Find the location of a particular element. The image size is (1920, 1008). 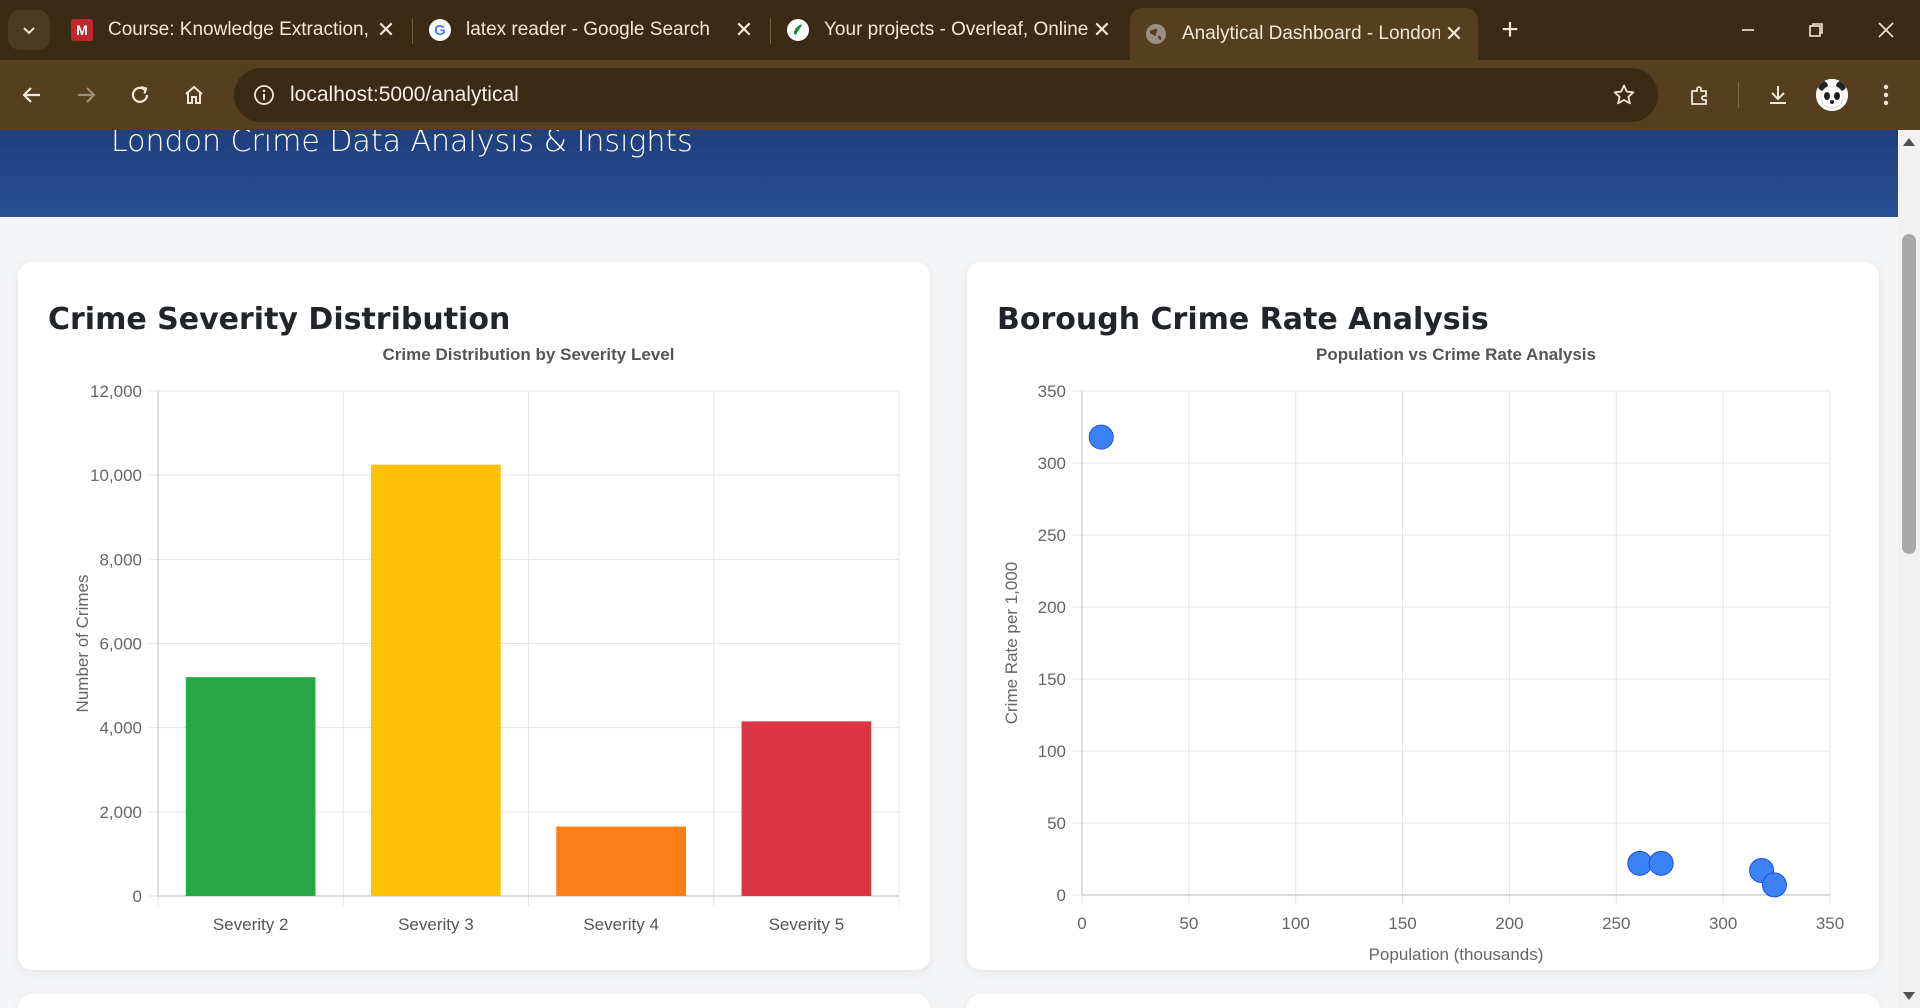

x-tick-label: 150 is located at coordinates (1402, 923).